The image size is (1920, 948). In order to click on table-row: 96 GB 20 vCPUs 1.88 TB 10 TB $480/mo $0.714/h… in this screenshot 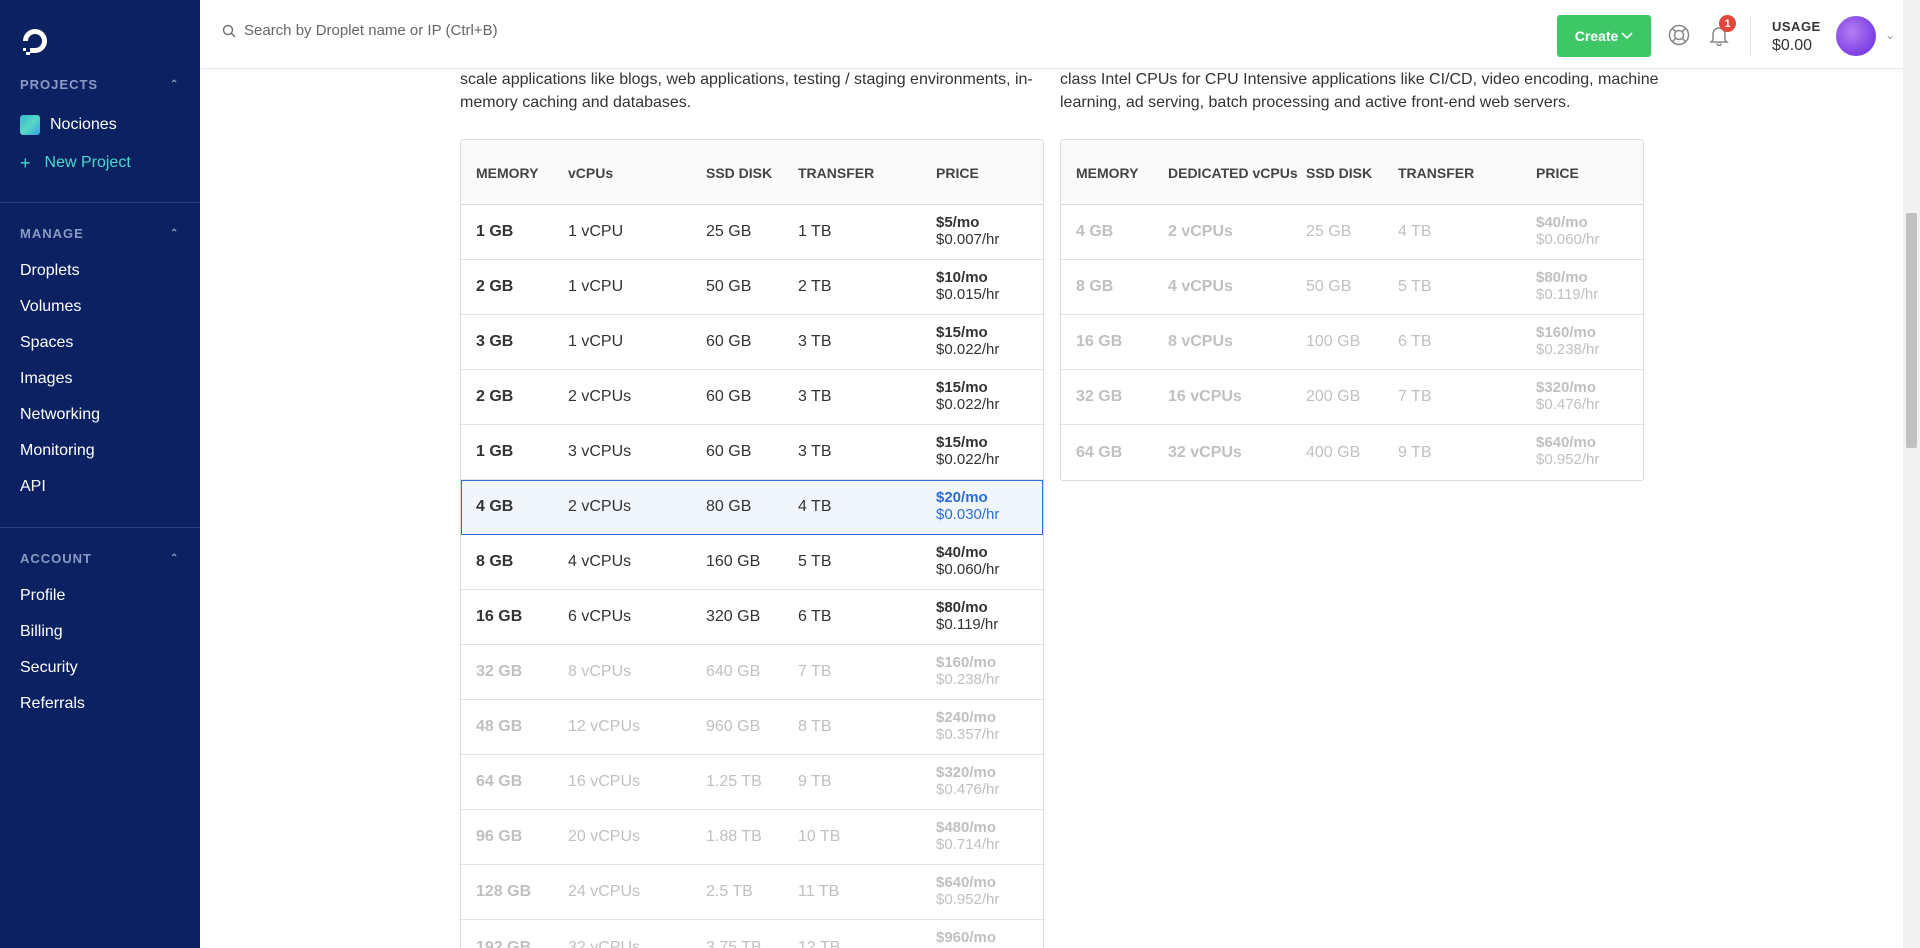, I will do `click(752, 837)`.